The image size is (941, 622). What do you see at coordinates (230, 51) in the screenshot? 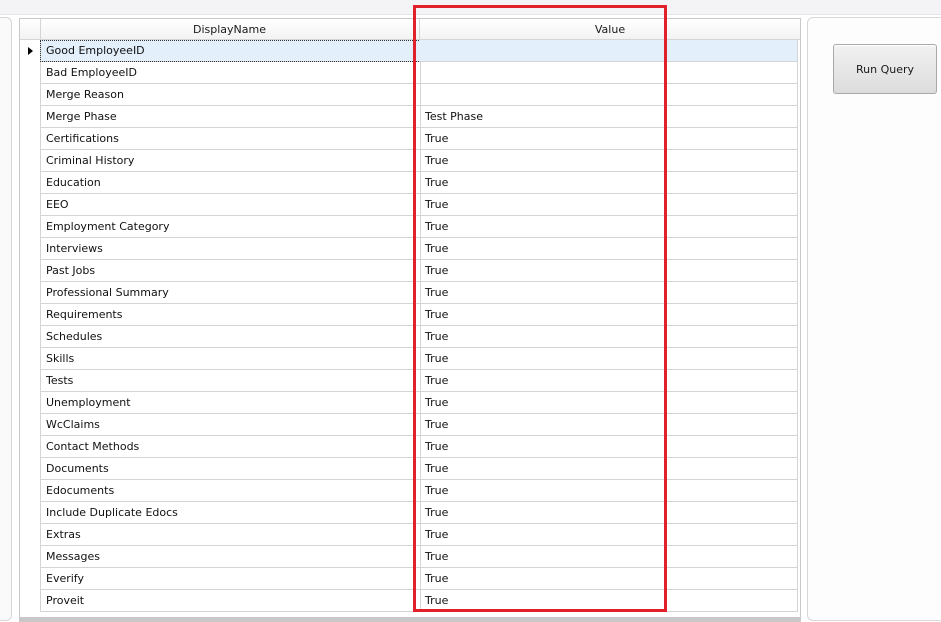
I see `cell-displayname: Good EmployeeID` at bounding box center [230, 51].